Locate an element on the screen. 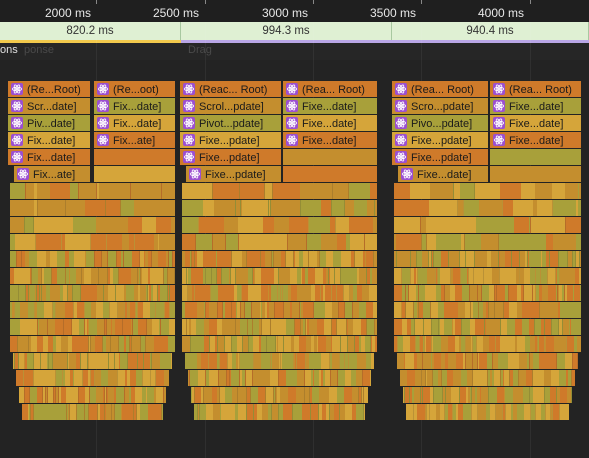 The width and height of the screenshot is (589, 458). interactions-track: ons ponse Drag is located at coordinates (294, 50).